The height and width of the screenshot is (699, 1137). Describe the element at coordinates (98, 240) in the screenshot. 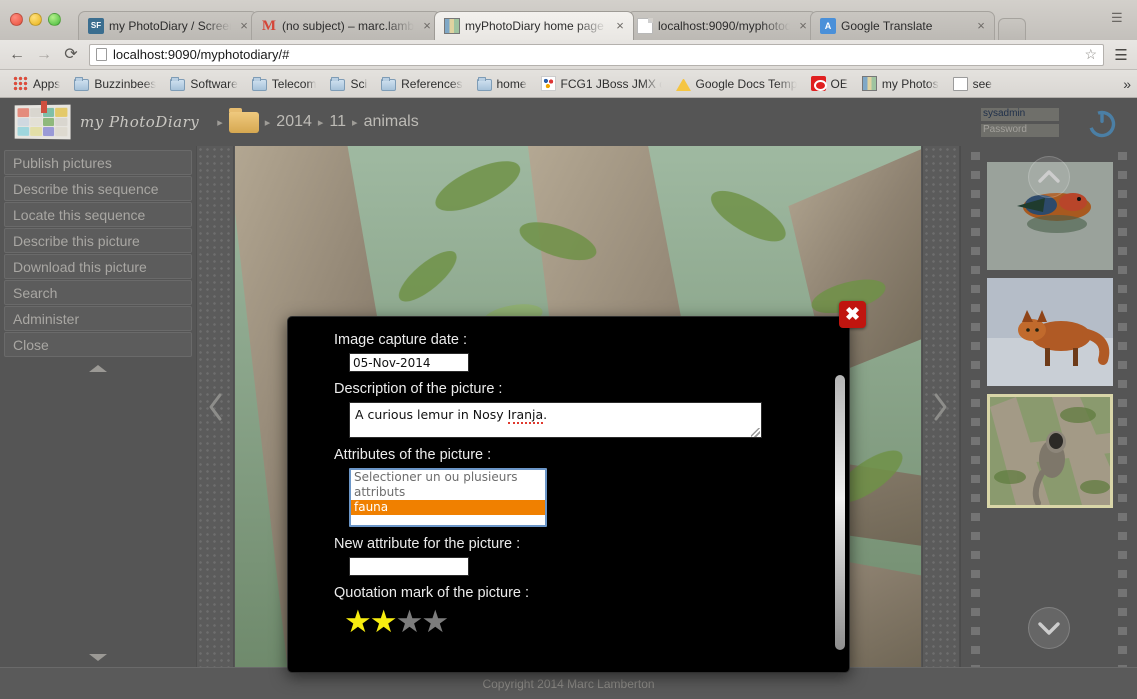

I see `sidebar-item-describe-picture: Describe this picture` at that location.